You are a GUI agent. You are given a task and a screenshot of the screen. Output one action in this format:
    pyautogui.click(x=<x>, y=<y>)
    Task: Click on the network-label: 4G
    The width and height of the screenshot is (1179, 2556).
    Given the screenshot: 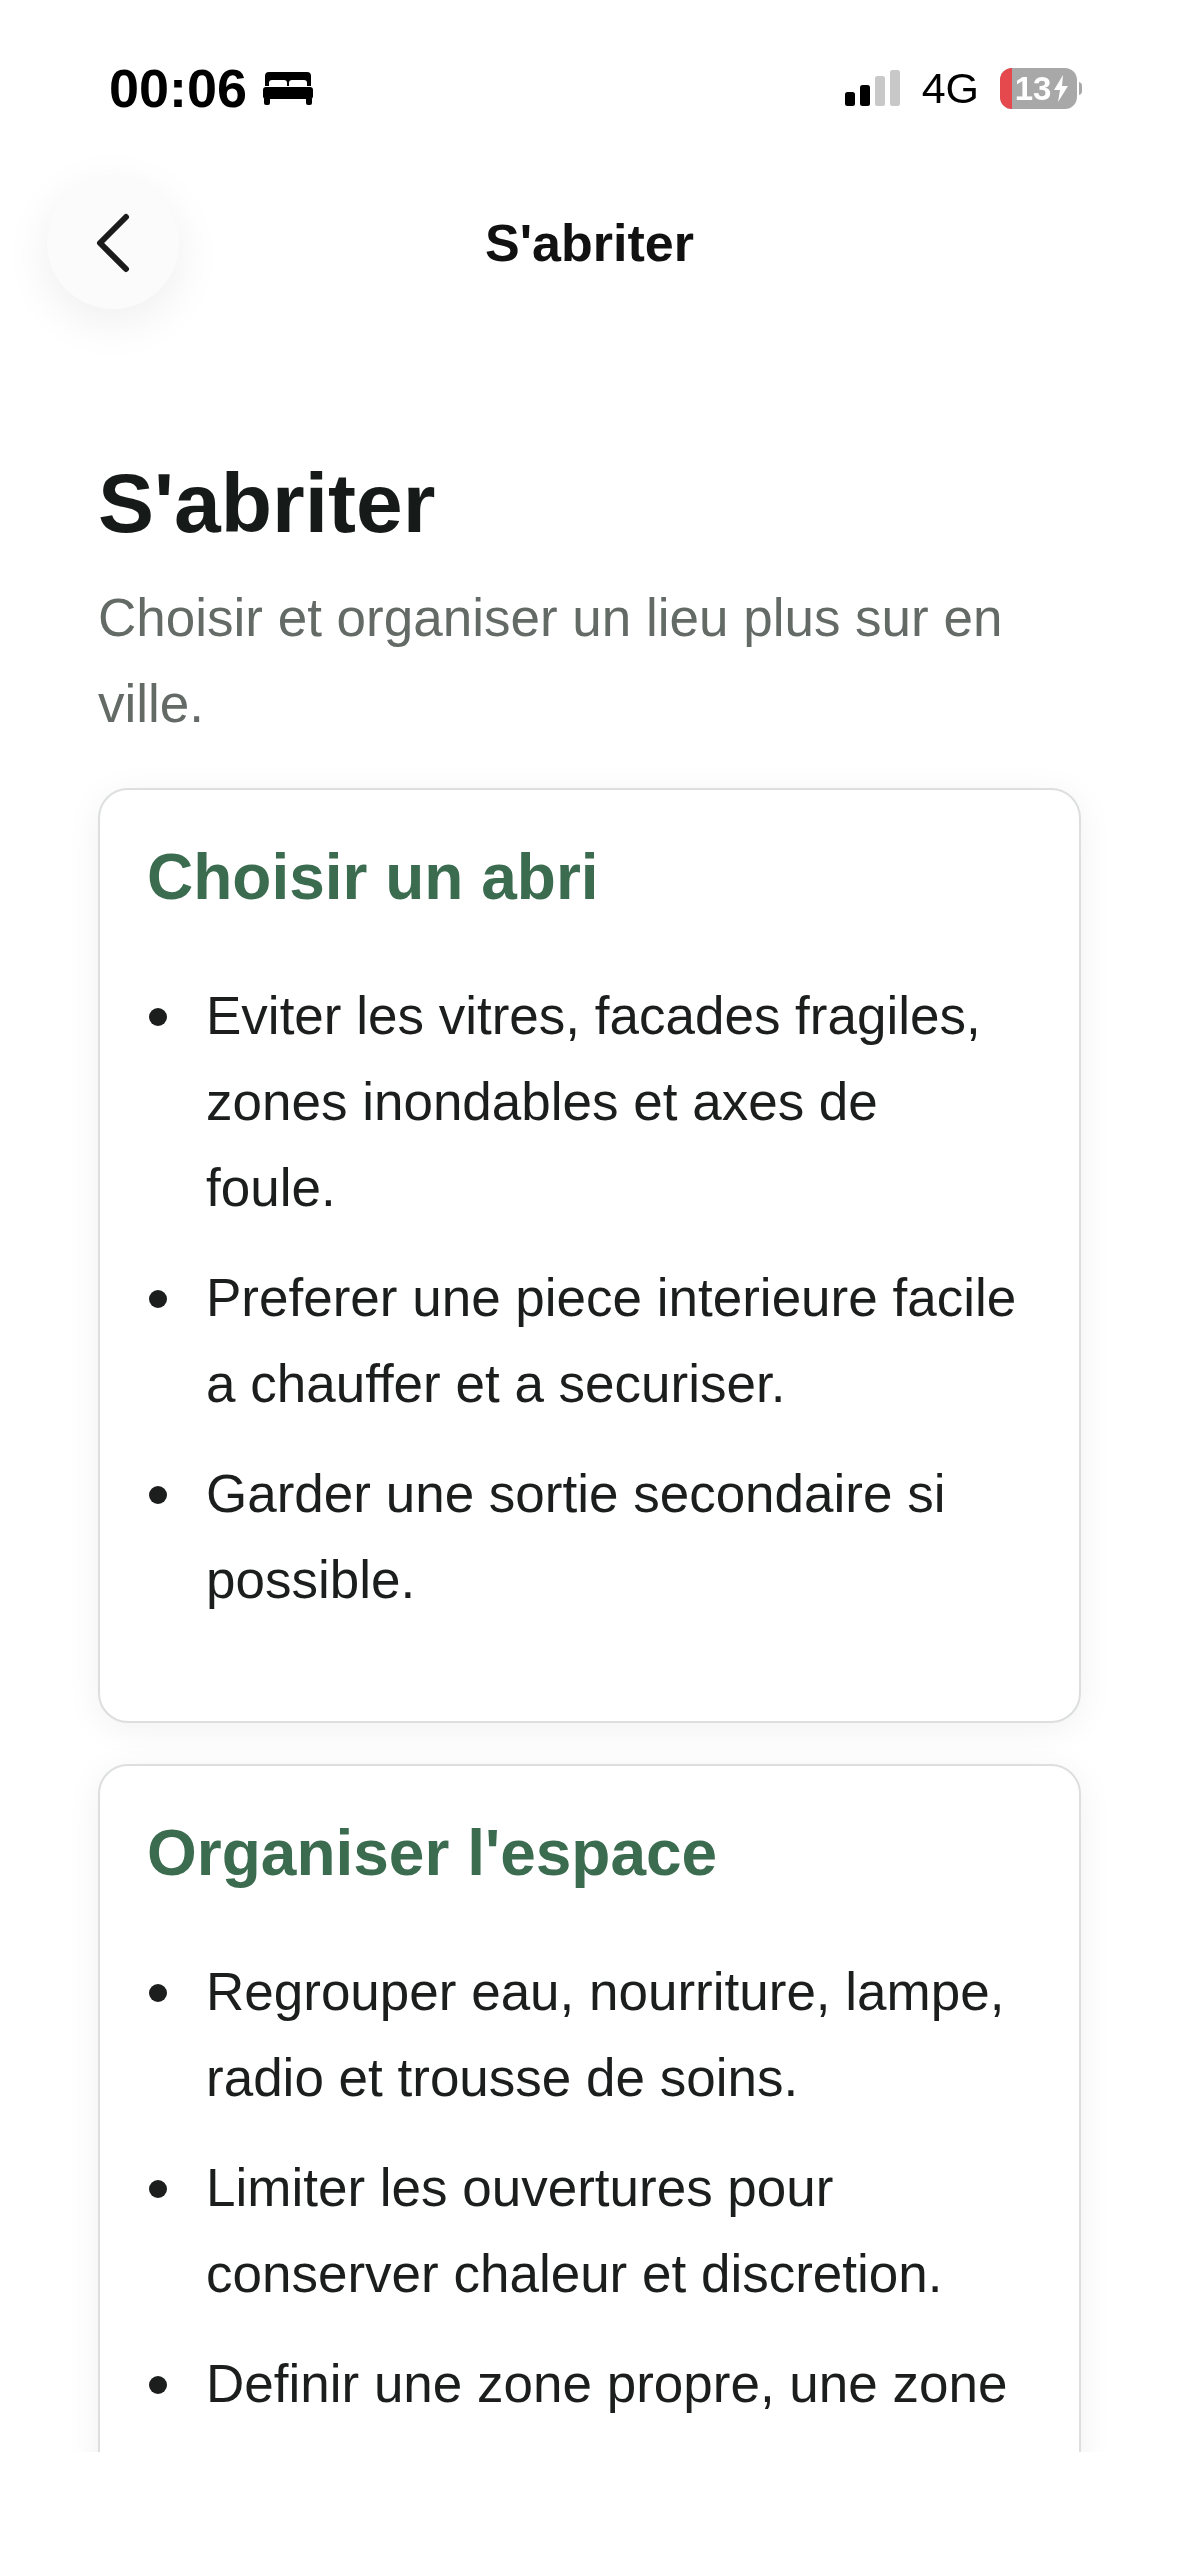 What is the action you would take?
    pyautogui.click(x=950, y=88)
    